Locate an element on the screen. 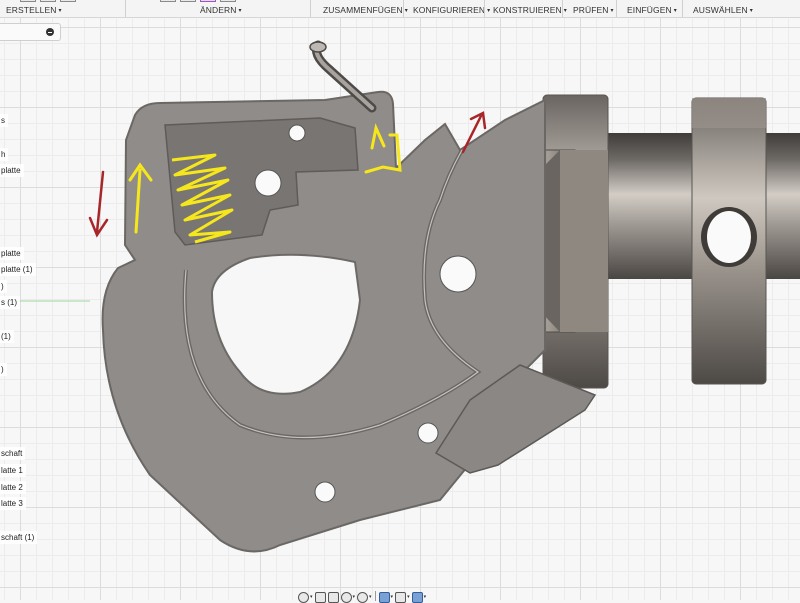 Image resolution: width=800 pixels, height=603 pixels. menu-pruefen: PRÜFEN ▾ is located at coordinates (593, 10).